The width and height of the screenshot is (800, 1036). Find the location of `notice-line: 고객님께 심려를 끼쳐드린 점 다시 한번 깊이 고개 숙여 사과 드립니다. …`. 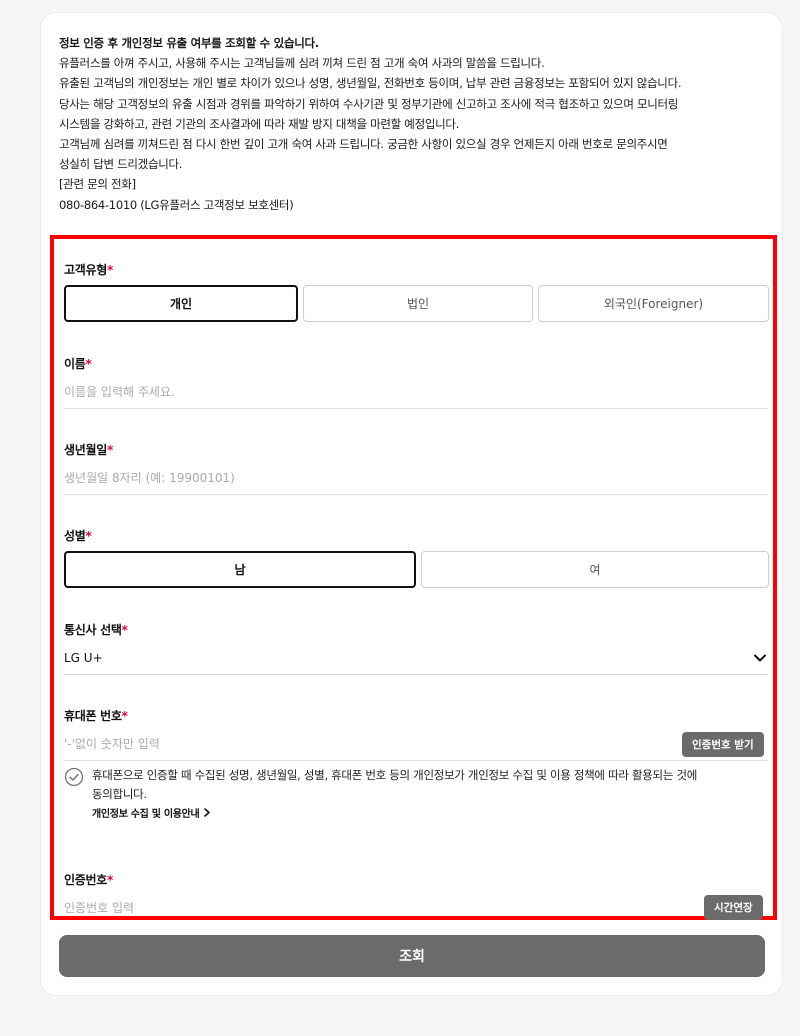

notice-line: 고객님께 심려를 끼쳐드린 점 다시 한번 깊이 고개 숙여 사과 드립니다. … is located at coordinates (363, 144).